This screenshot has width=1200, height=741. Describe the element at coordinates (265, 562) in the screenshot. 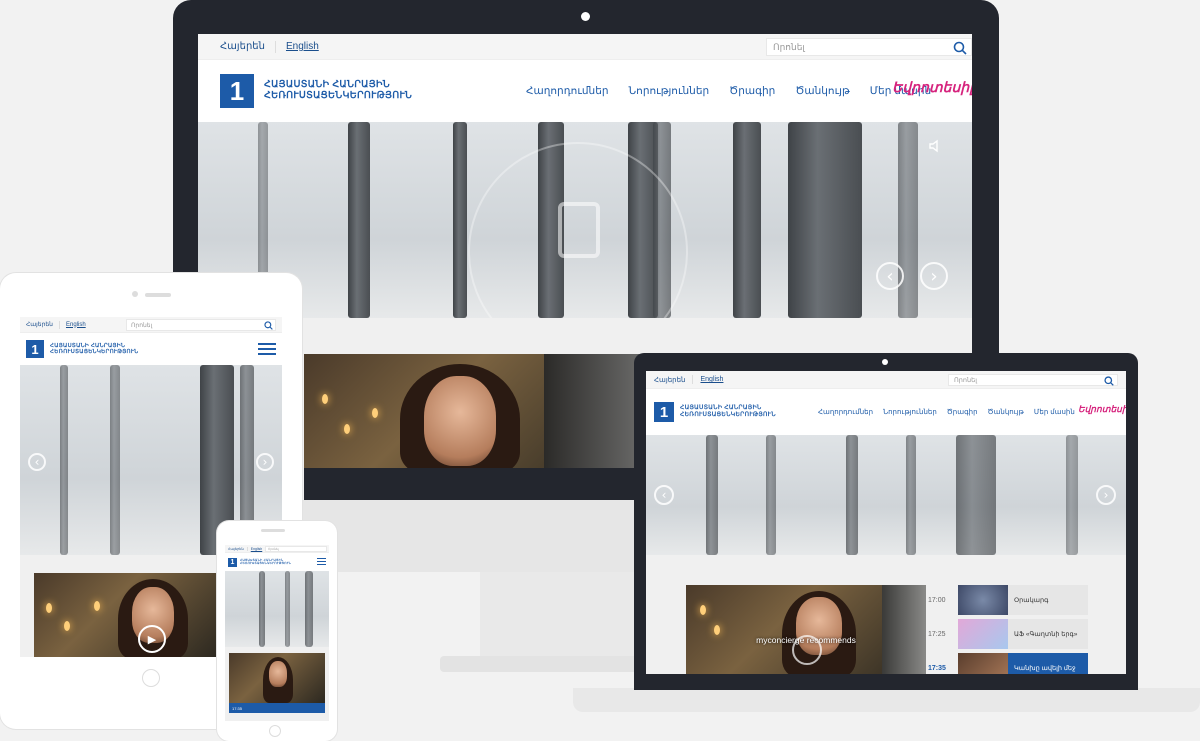

I see `phone-logo-text: ՀԱՅԱՍՏԱՆԻ ՀԱՆՐԱՅԻՆ ՀԵՌՈՒՍՏԱՑԵՆԿԵՐՈՒԹՅՈՒՆ` at that location.